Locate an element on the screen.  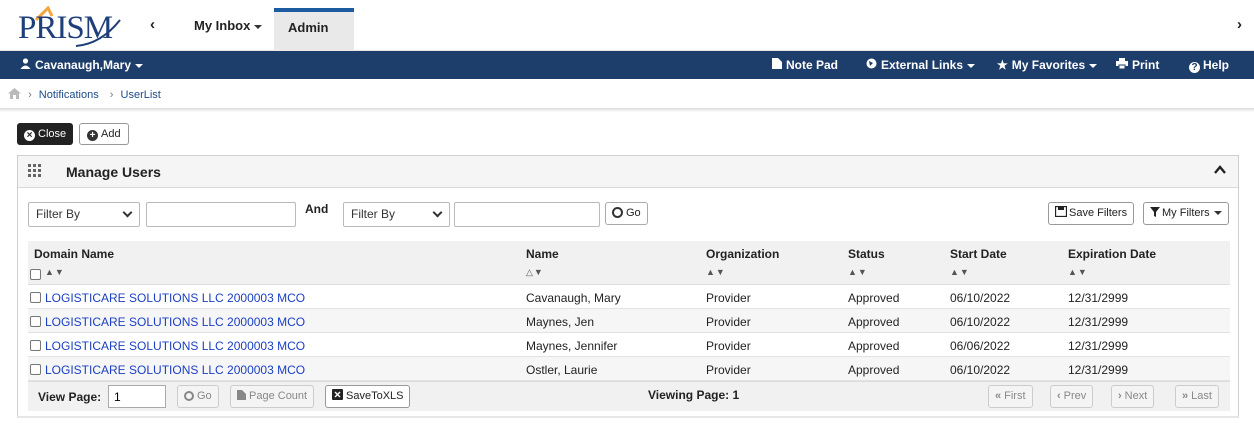
user-icon is located at coordinates (25, 63).